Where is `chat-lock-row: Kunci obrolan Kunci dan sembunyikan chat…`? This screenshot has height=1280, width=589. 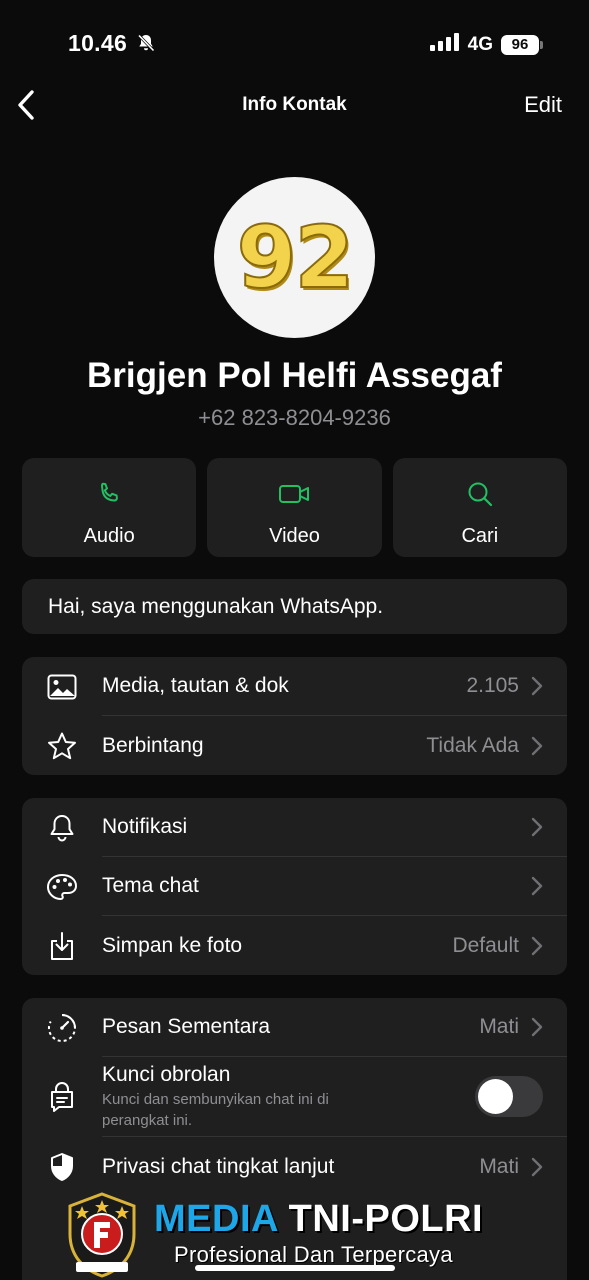
chat-lock-row: Kunci obrolan Kunci dan sembunyikan chat… is located at coordinates (294, 1097).